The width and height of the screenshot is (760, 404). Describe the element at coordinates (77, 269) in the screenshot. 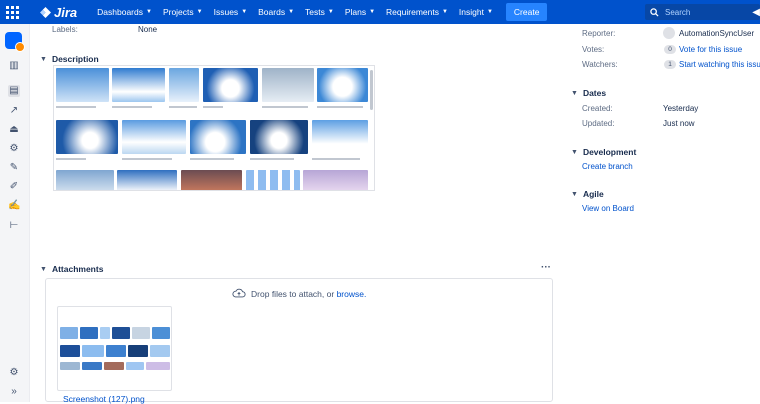

I see `attachments-title: Attachments` at that location.